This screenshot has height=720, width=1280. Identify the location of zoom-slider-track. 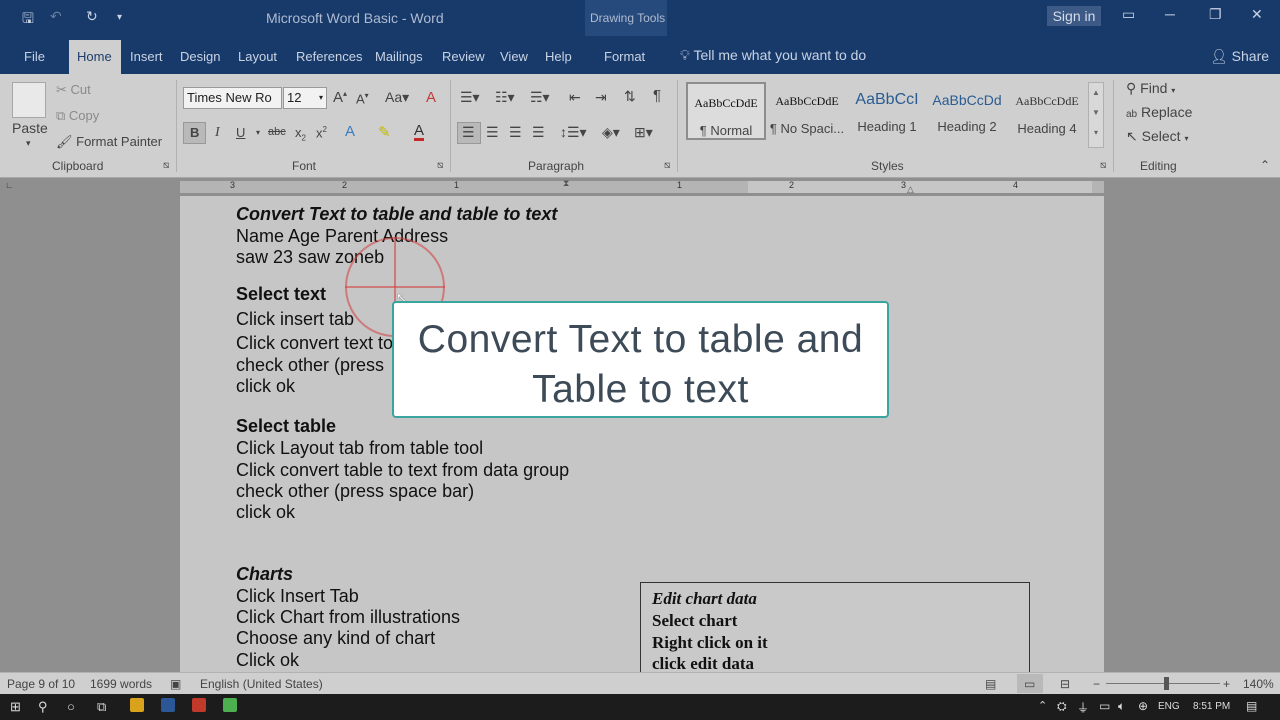
(1163, 683).